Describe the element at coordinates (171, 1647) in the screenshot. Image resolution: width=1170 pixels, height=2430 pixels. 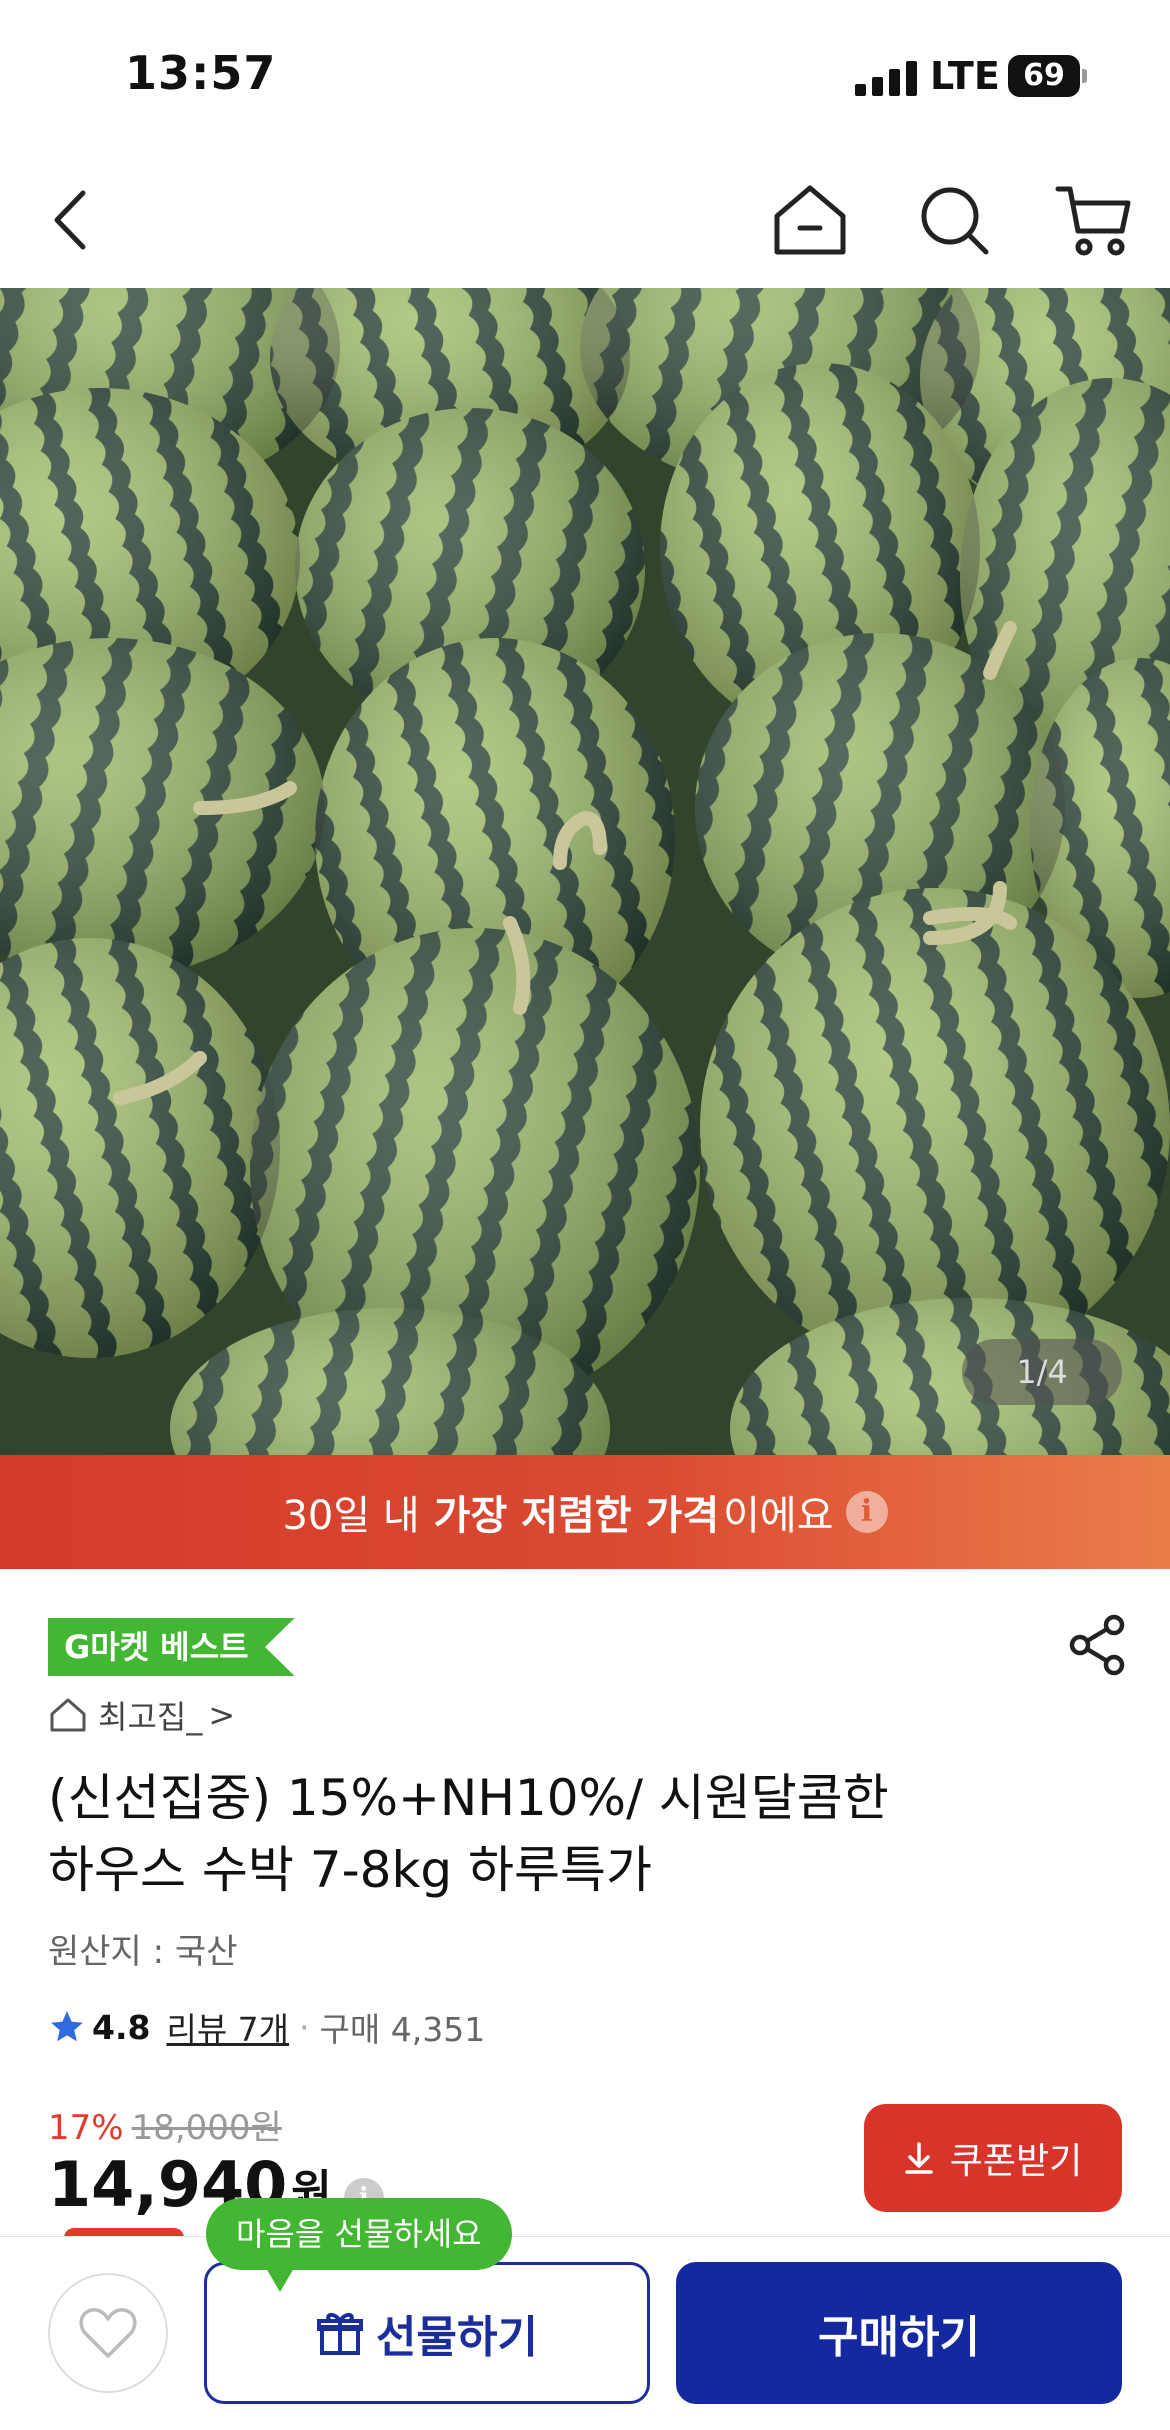
I see `gmarket-best-badge: G마켓 베스트` at that location.